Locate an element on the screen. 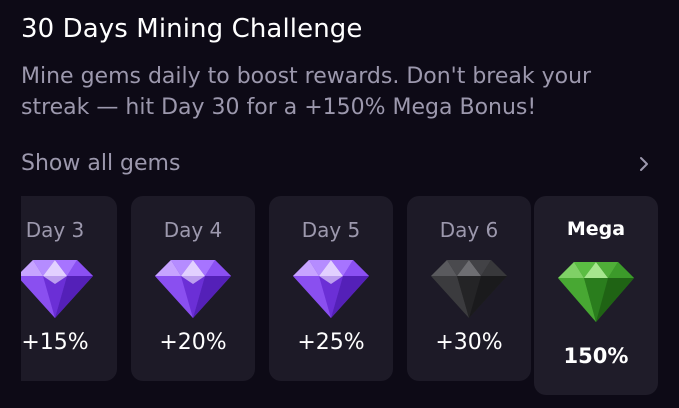  card-day-label: Day 6 is located at coordinates (469, 230).